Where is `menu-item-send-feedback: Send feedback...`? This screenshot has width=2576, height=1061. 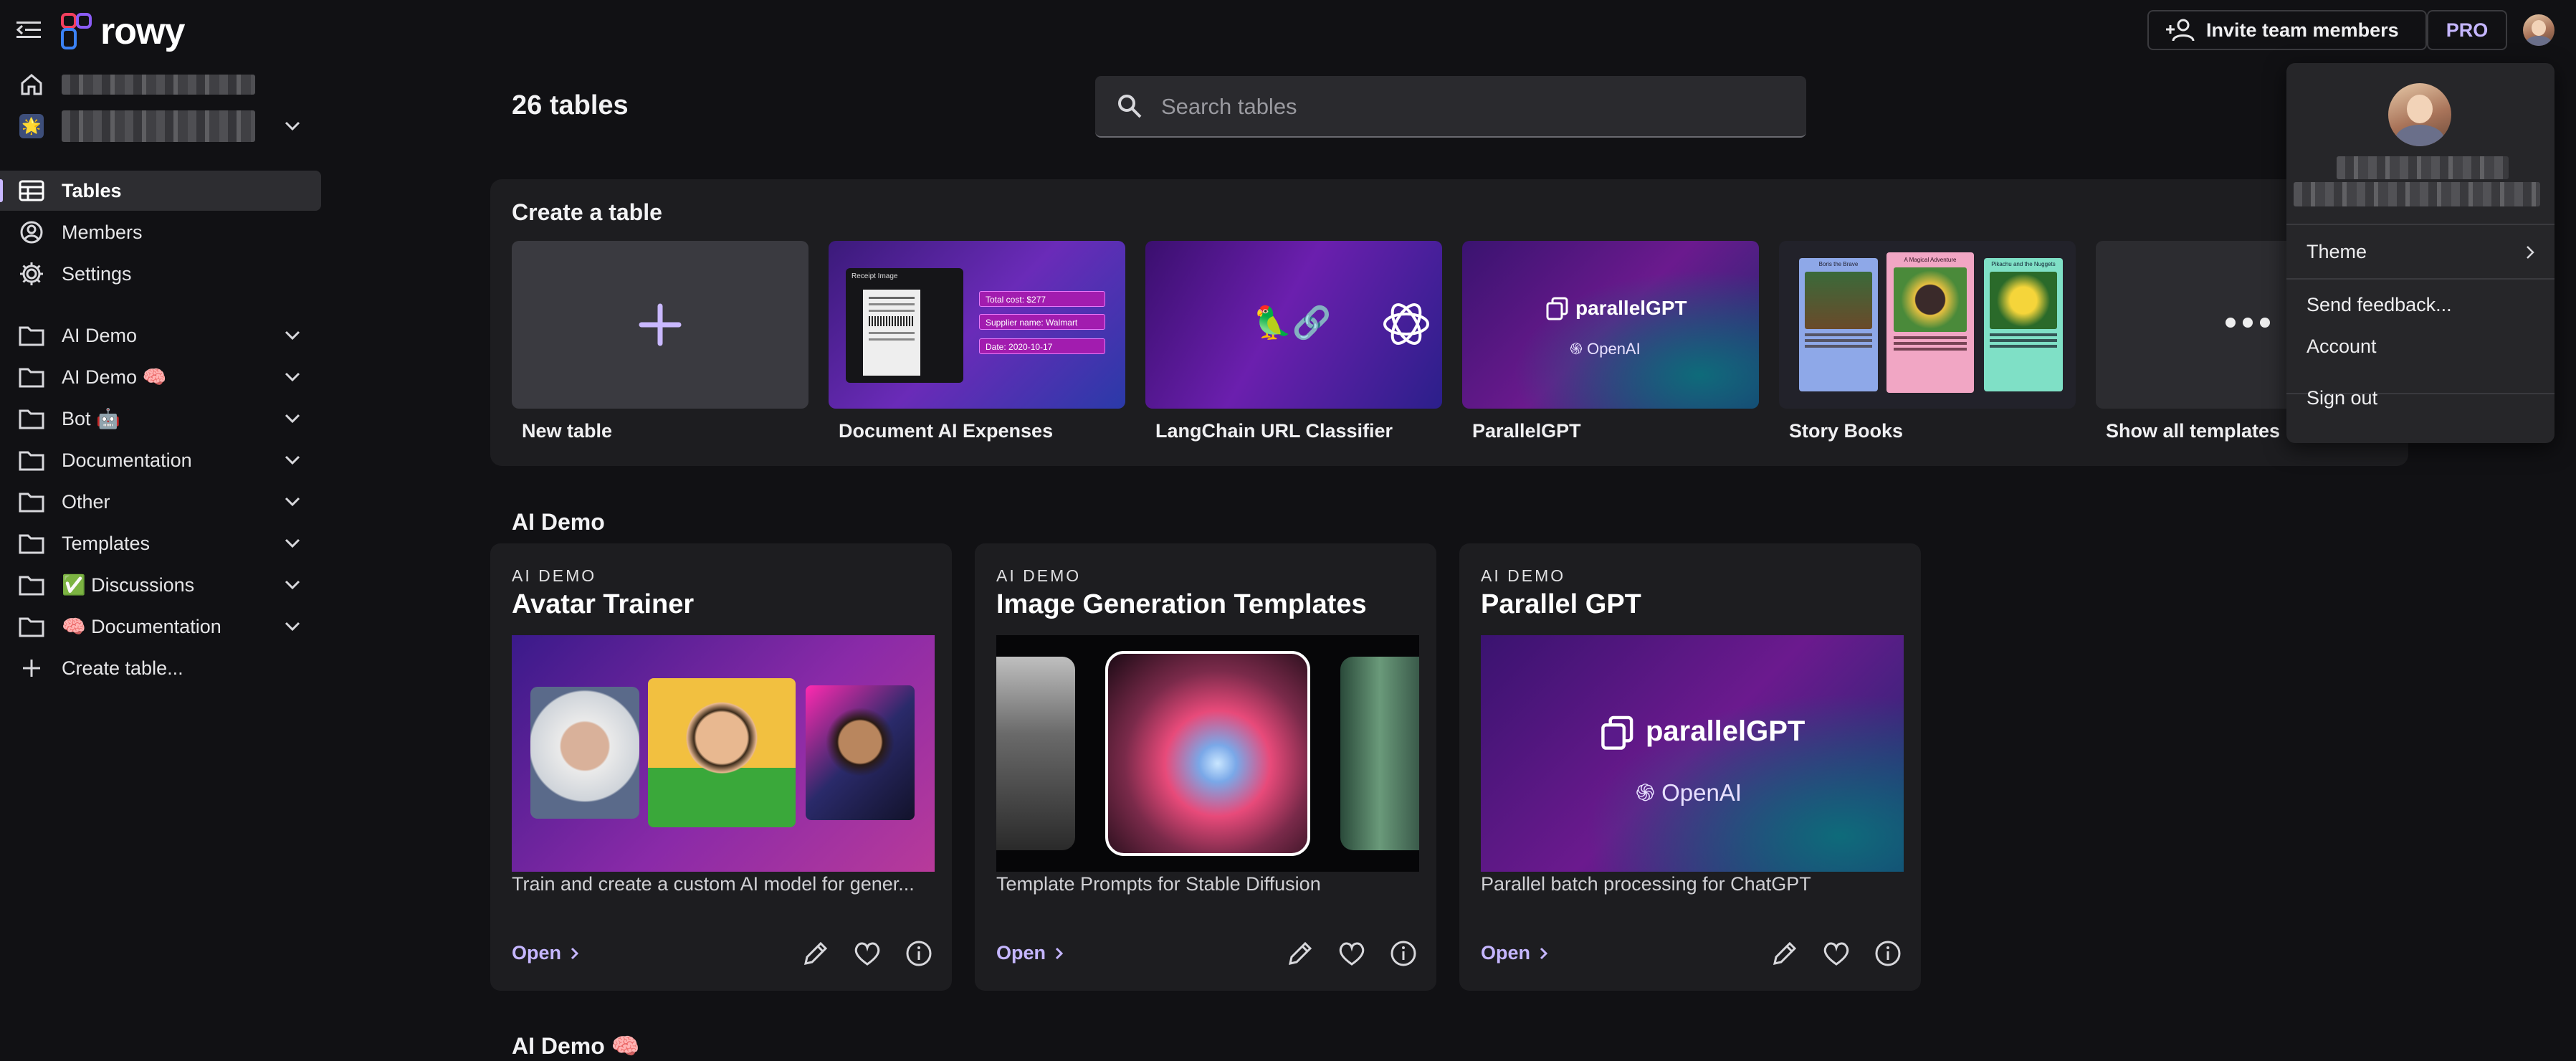 menu-item-send-feedback: Send feedback... is located at coordinates (2420, 304).